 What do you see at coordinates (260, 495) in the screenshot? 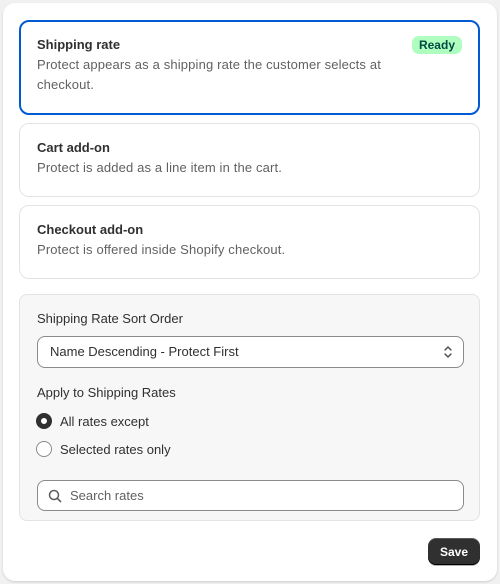
I see `search-input` at bounding box center [260, 495].